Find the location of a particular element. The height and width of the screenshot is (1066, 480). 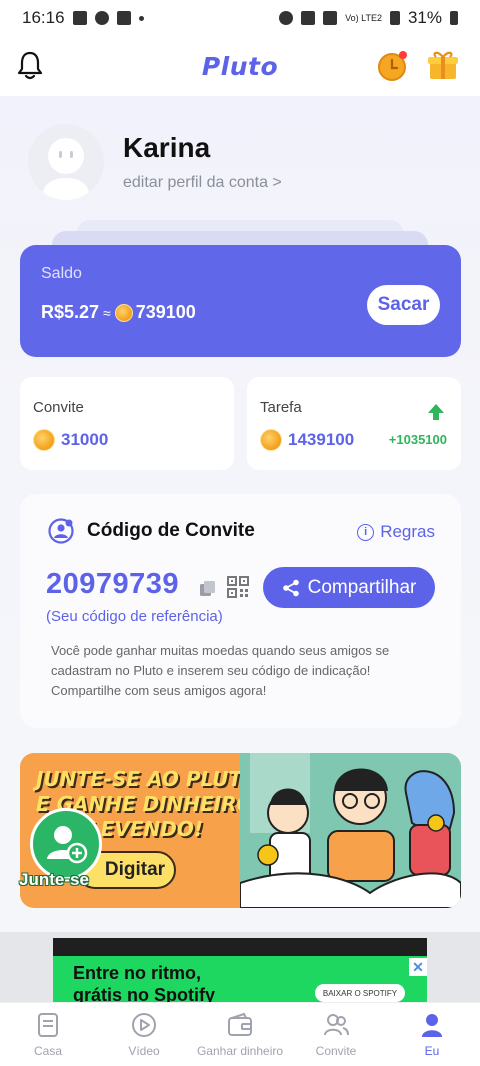

tab-eu: Eu is located at coordinates (432, 1034).